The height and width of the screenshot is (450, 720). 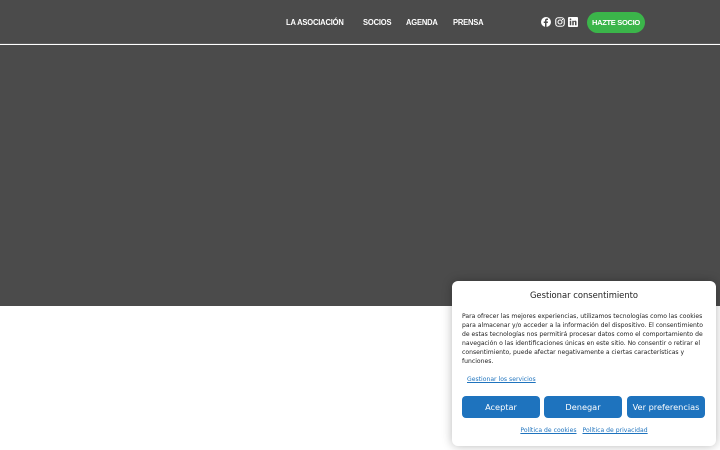 What do you see at coordinates (377, 22) in the screenshot?
I see `nav-item-socios: SOCIOS` at bounding box center [377, 22].